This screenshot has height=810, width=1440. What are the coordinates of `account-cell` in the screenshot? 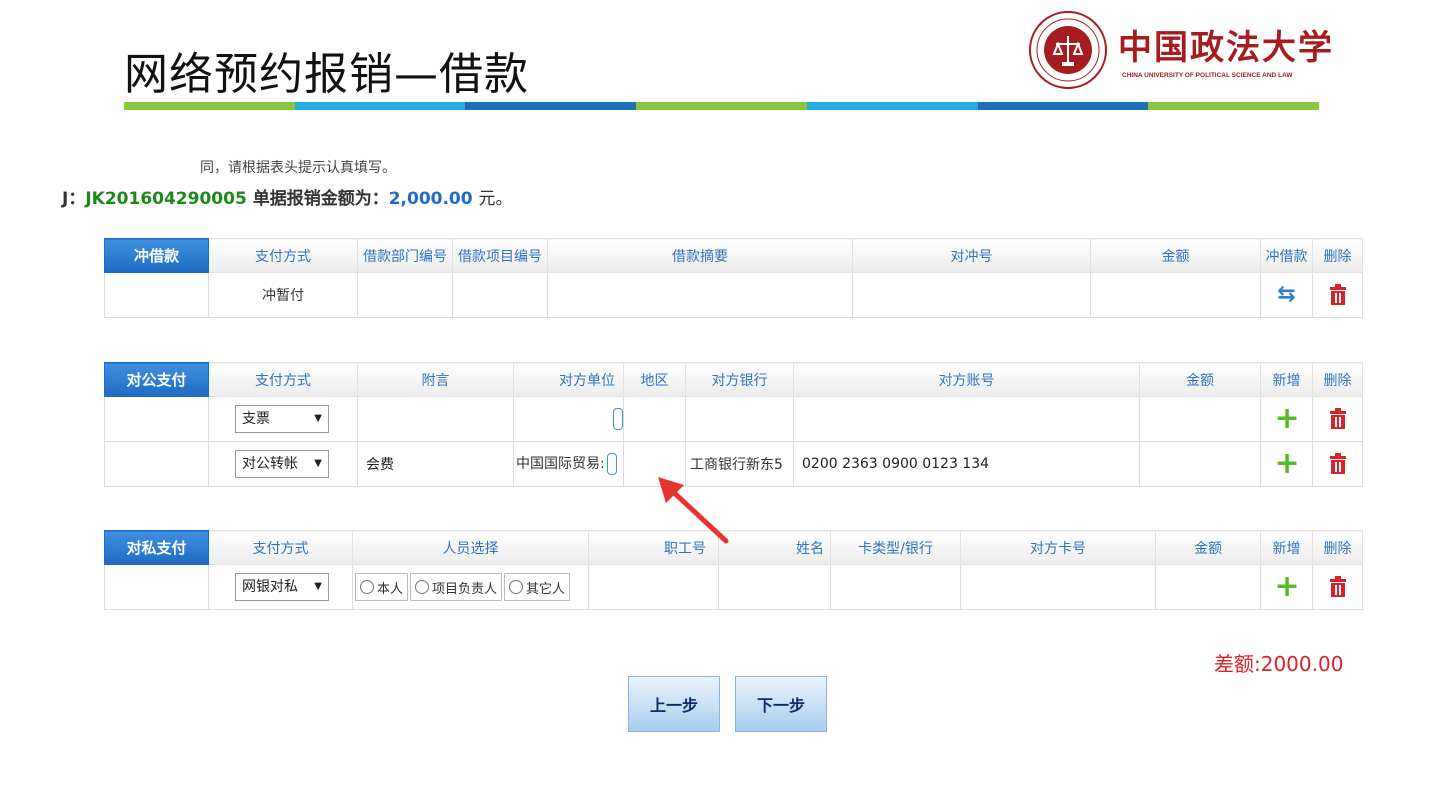 It's located at (966, 419).